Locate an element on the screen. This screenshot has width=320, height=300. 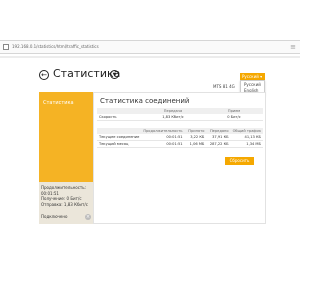
table-cell: 1,34 МБ is located at coordinates (246, 144).